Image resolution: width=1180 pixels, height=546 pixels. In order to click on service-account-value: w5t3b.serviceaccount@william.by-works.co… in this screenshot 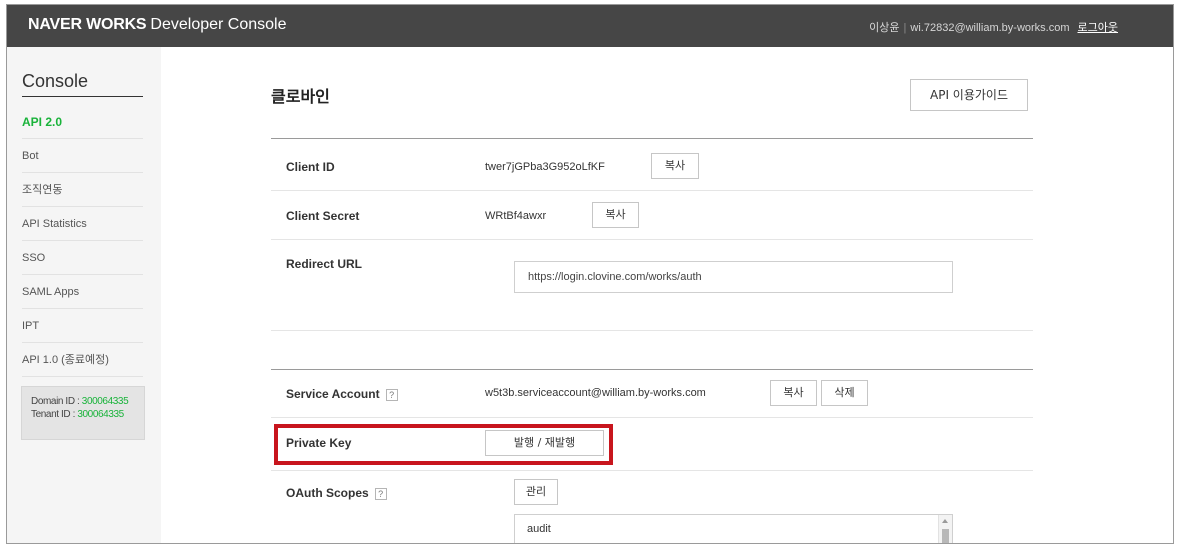, I will do `click(595, 393)`.